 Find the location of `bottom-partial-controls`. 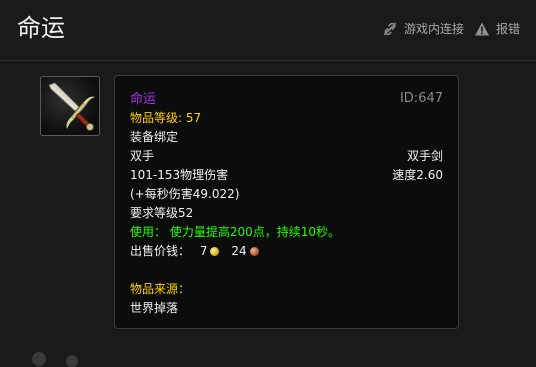

bottom-partial-controls is located at coordinates (80, 359).